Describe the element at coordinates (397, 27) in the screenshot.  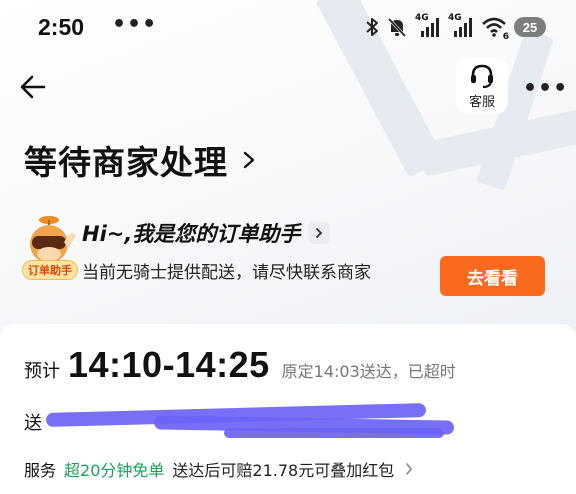
I see `mute-bell-icon` at that location.